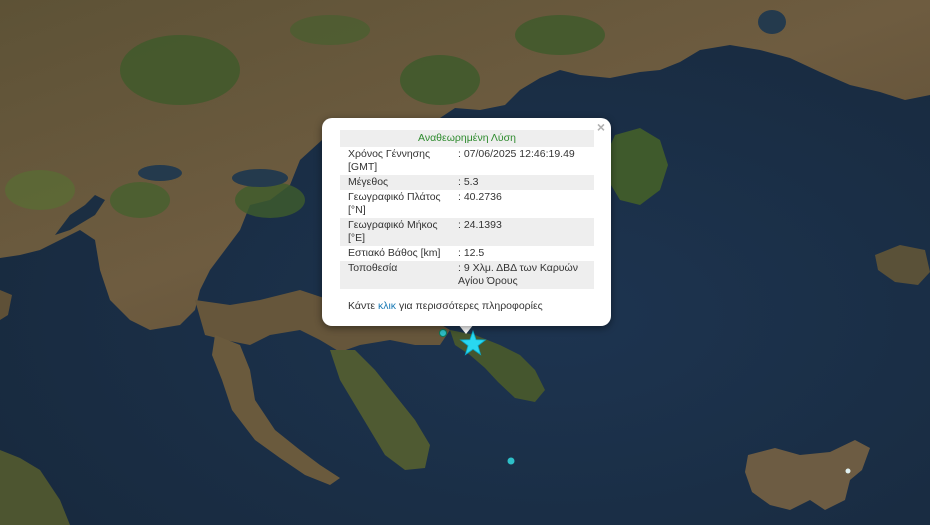 The image size is (930, 525). What do you see at coordinates (480, 197) in the screenshot?
I see `latitude-value: : 40.2736` at bounding box center [480, 197].